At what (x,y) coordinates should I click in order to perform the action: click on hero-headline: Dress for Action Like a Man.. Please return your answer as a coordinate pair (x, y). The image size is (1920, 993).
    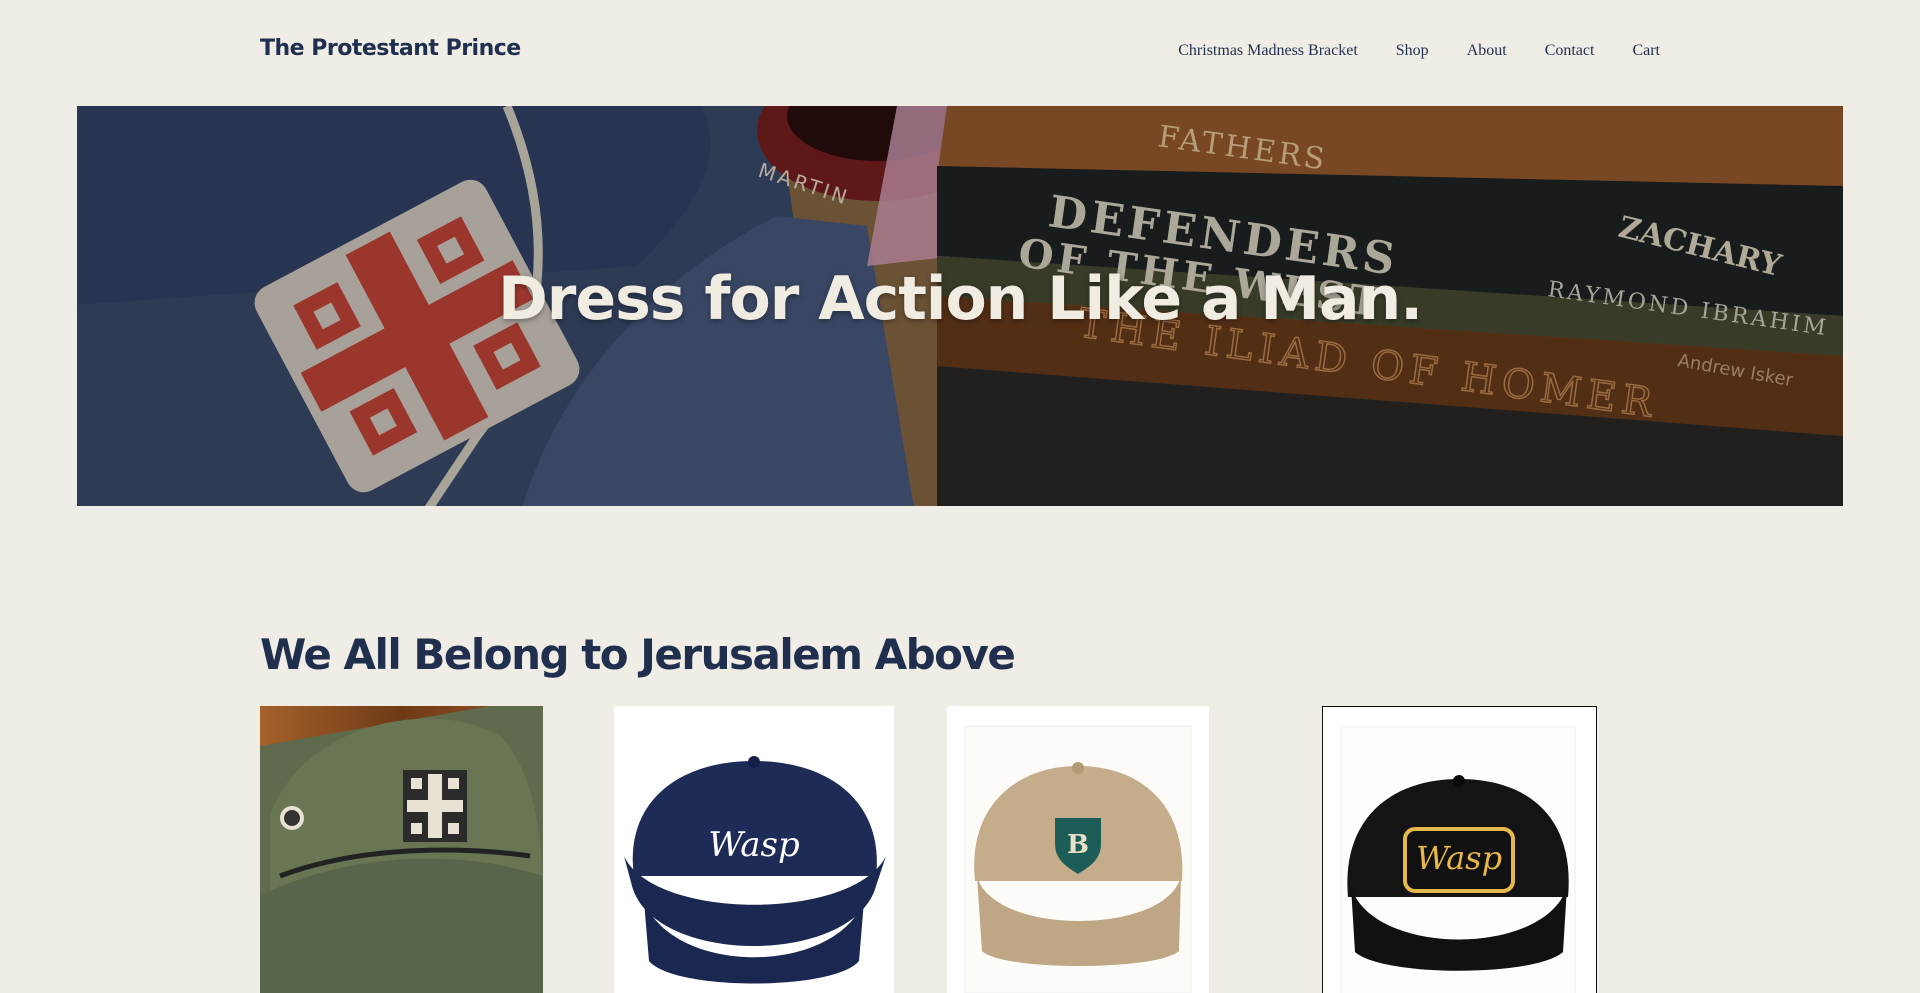
    Looking at the image, I should click on (960, 299).